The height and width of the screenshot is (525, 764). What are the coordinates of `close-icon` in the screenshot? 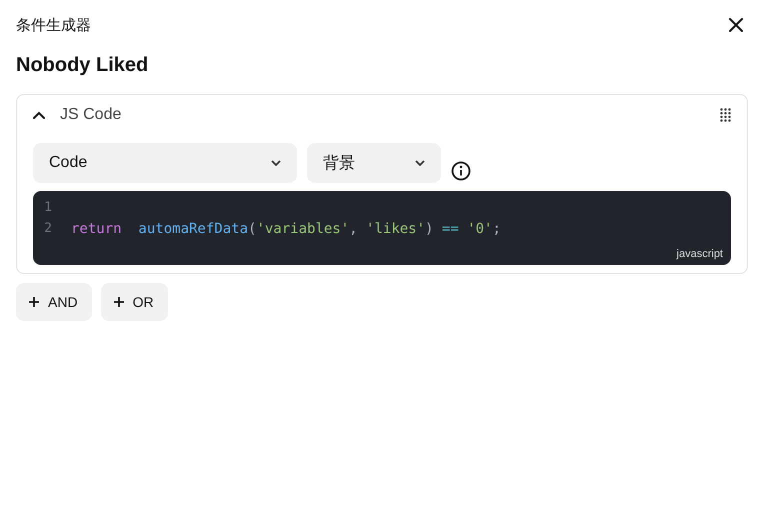 It's located at (736, 25).